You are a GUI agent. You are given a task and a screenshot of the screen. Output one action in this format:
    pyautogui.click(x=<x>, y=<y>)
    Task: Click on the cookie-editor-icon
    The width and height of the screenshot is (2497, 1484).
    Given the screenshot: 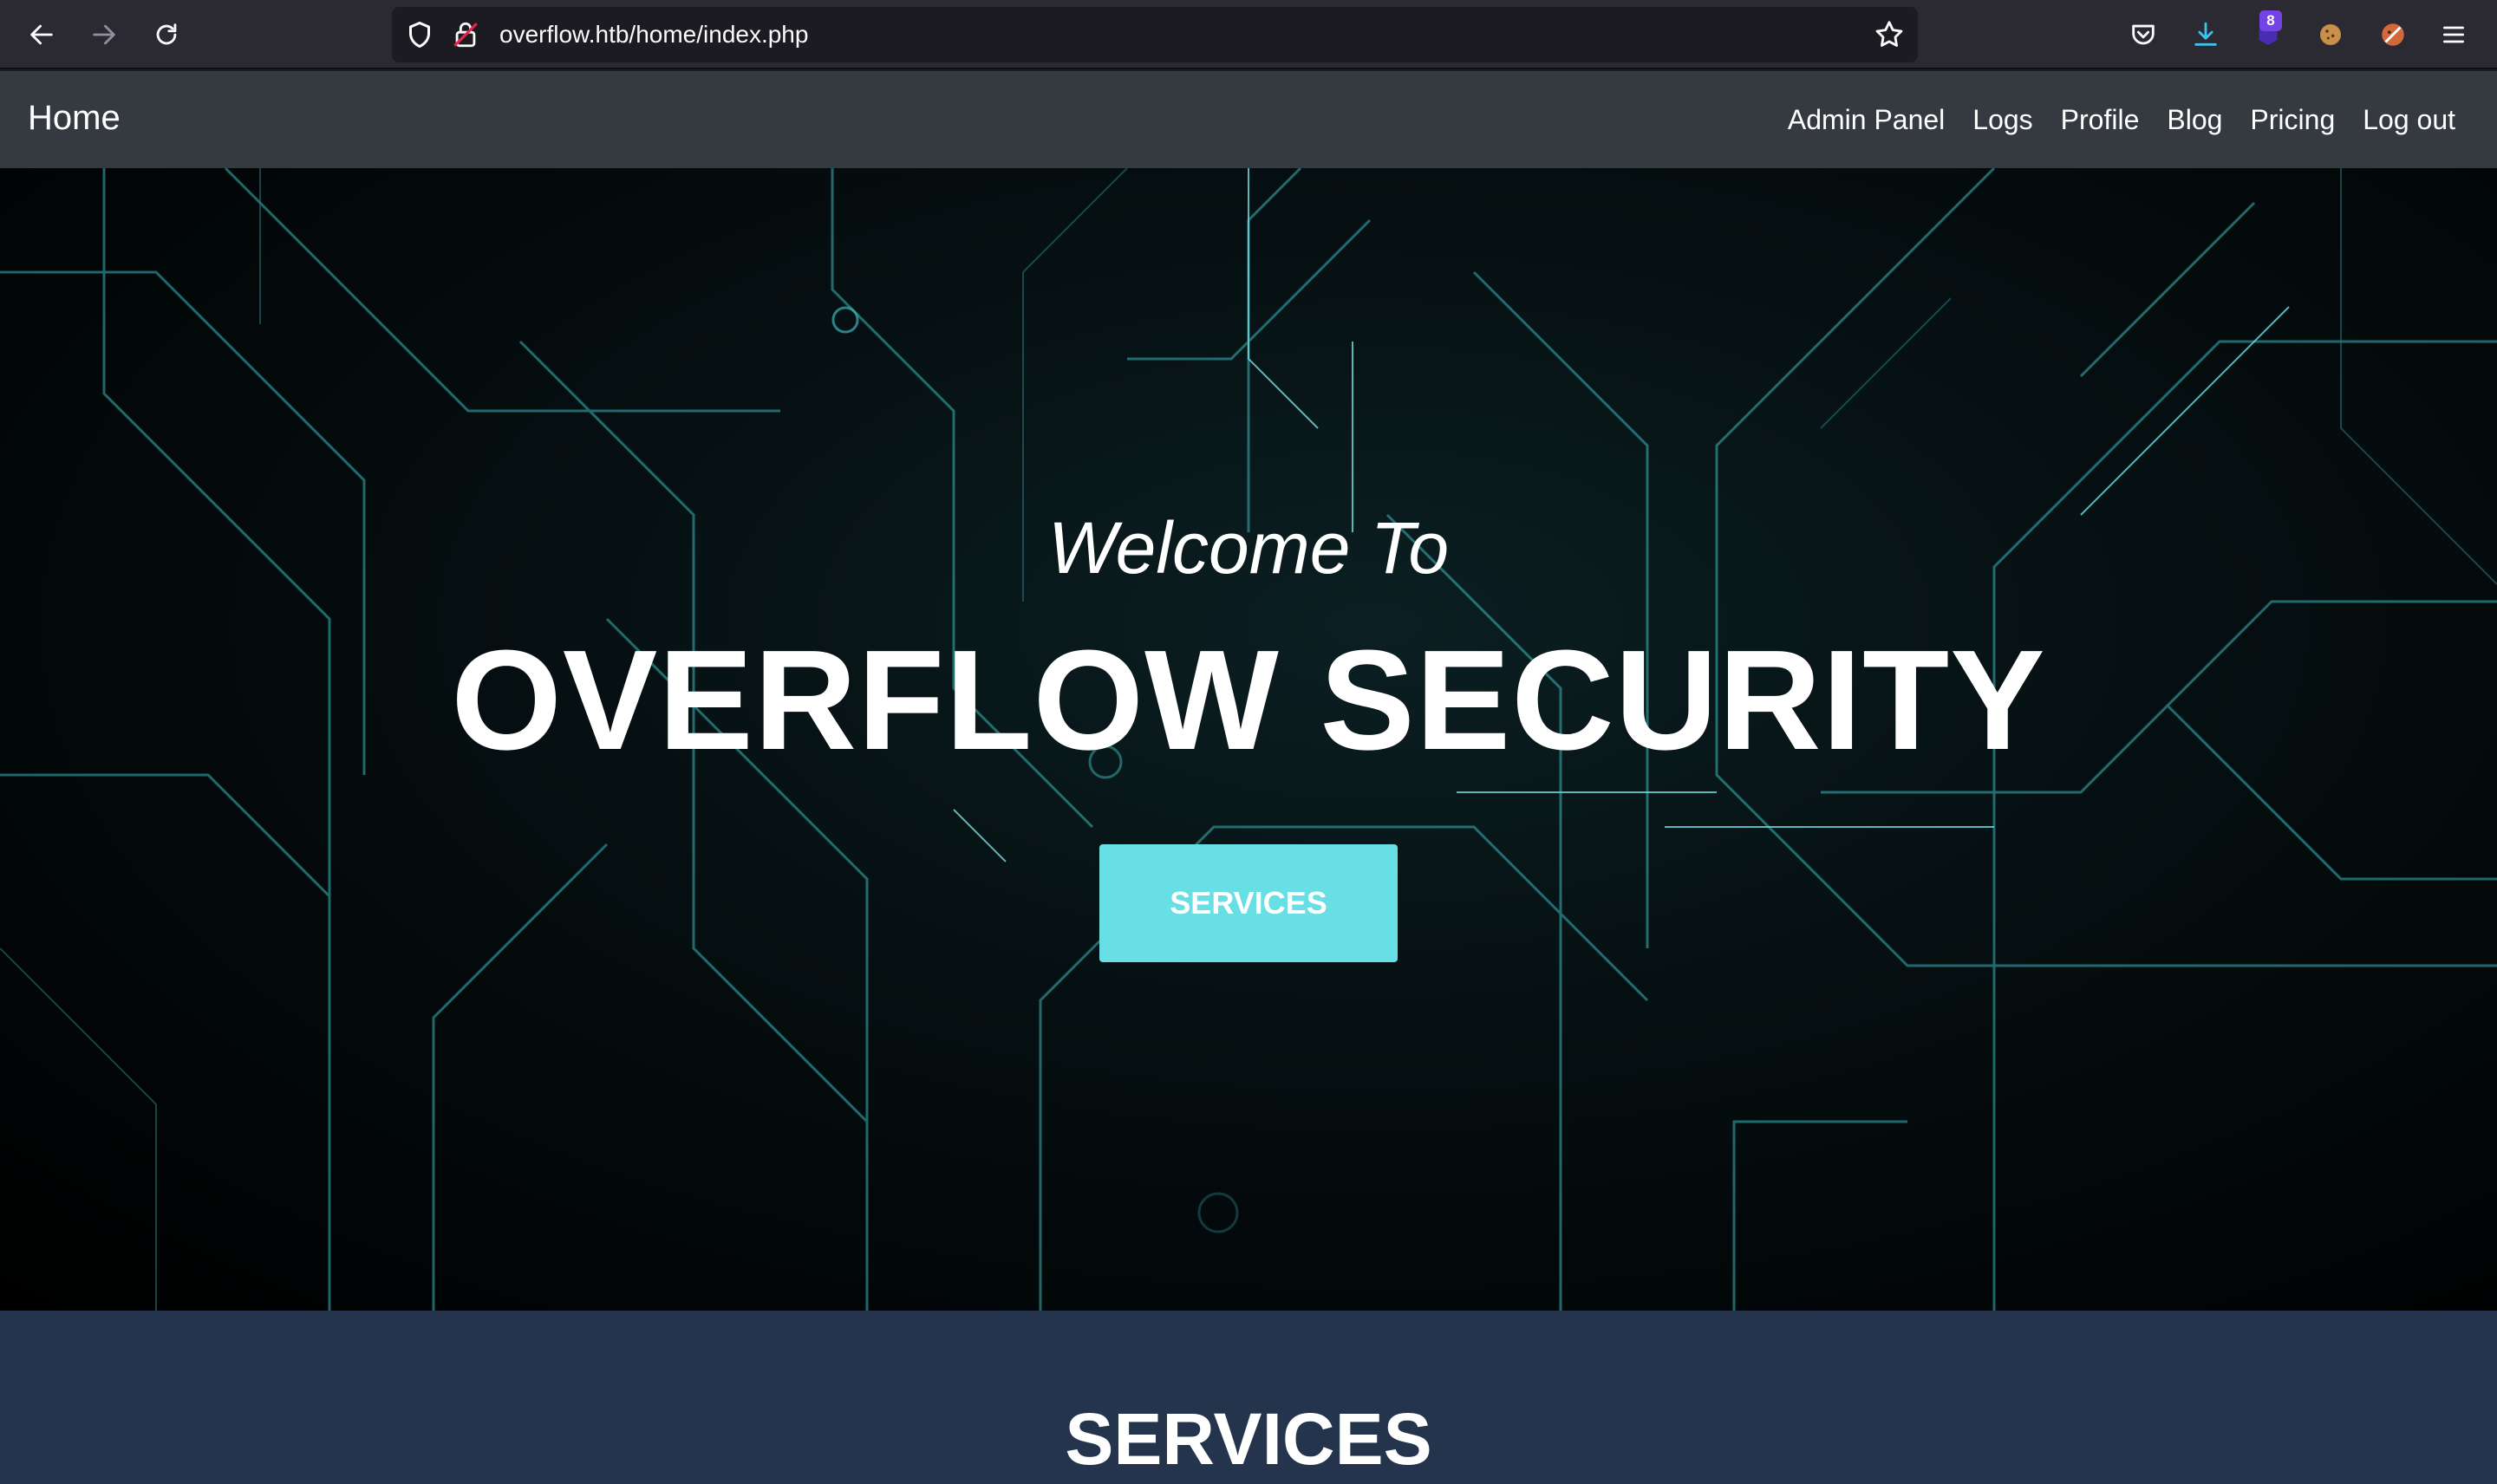 What is the action you would take?
    pyautogui.click(x=2393, y=34)
    